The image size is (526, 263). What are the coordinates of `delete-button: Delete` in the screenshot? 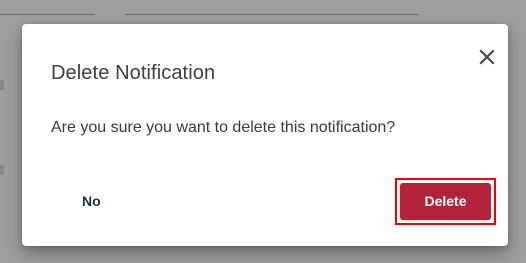 It's located at (445, 201).